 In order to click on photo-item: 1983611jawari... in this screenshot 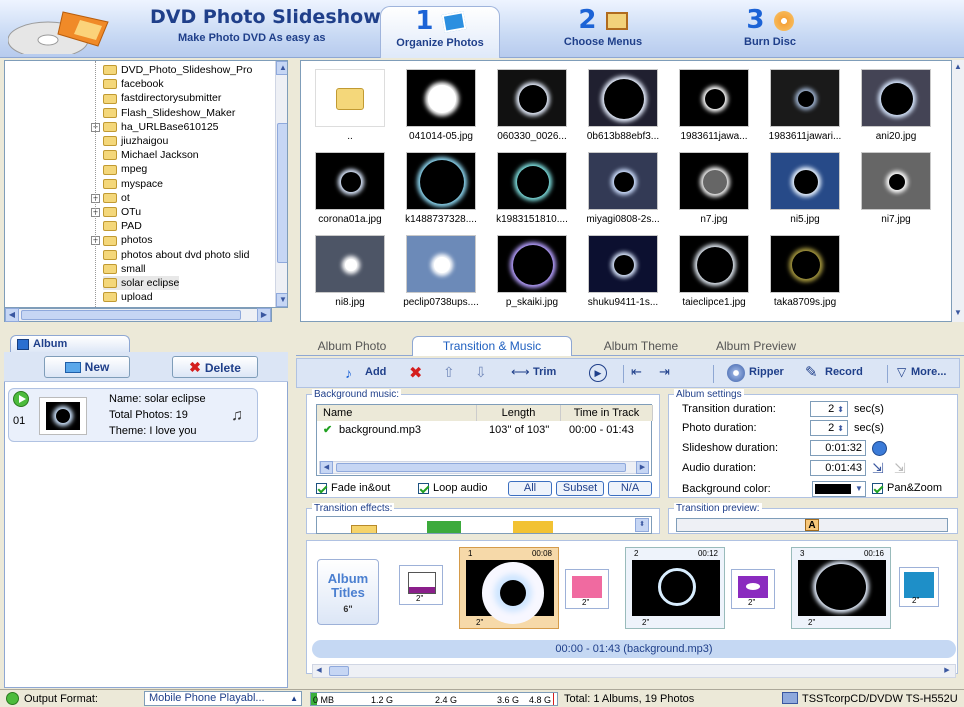, I will do `click(805, 107)`.